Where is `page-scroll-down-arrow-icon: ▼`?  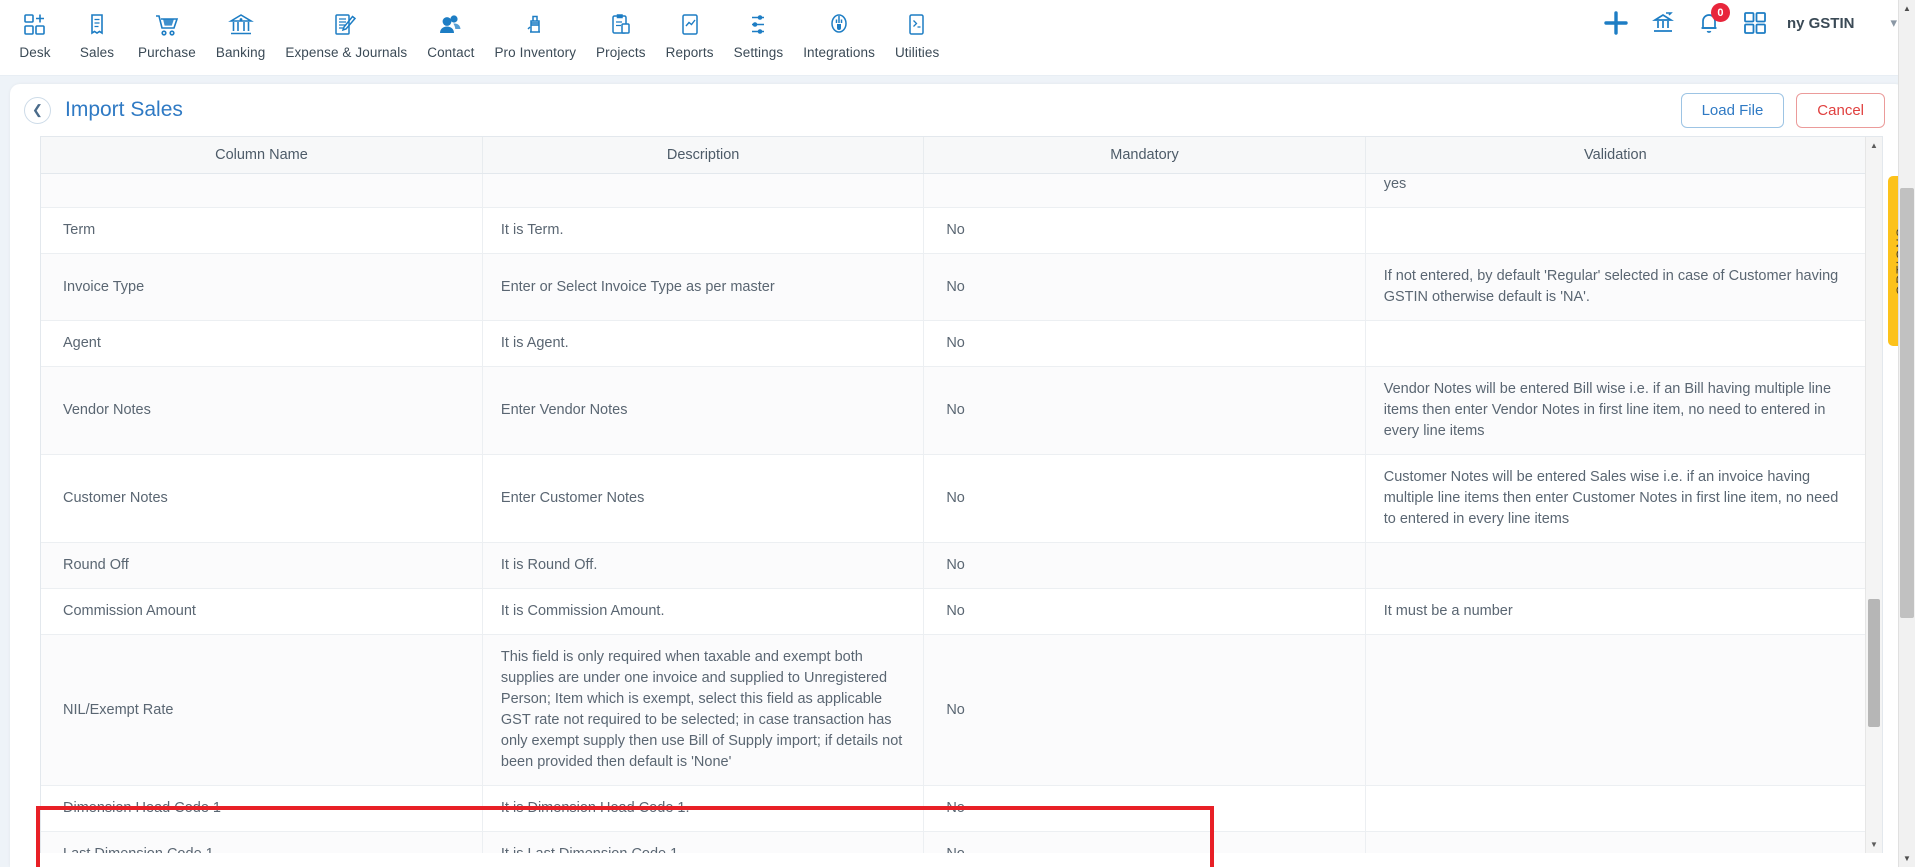
page-scroll-down-arrow-icon: ▼ is located at coordinates (1907, 858).